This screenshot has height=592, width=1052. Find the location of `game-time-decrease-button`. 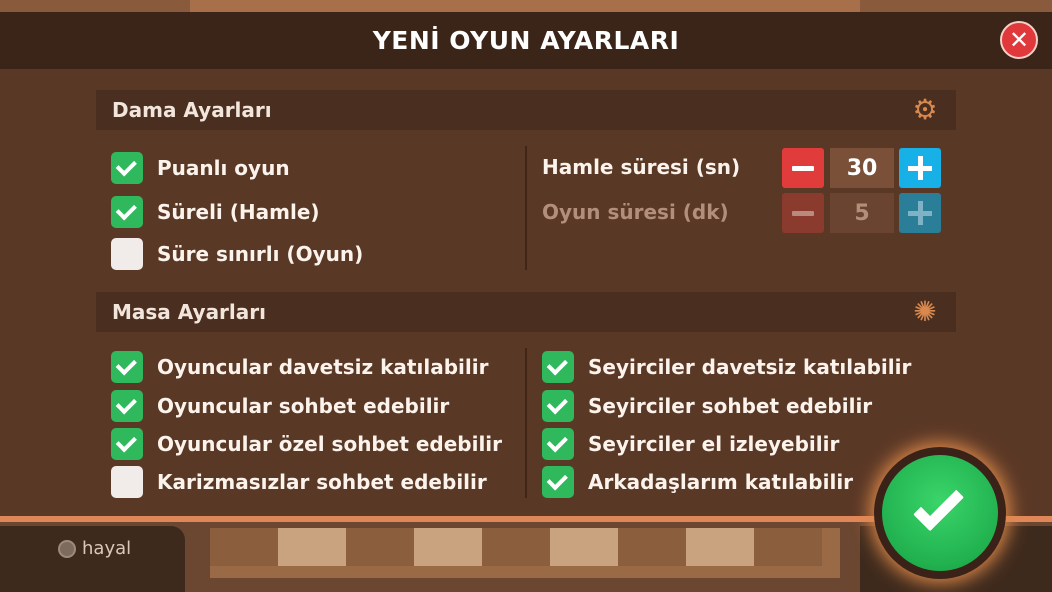

game-time-decrease-button is located at coordinates (803, 213).